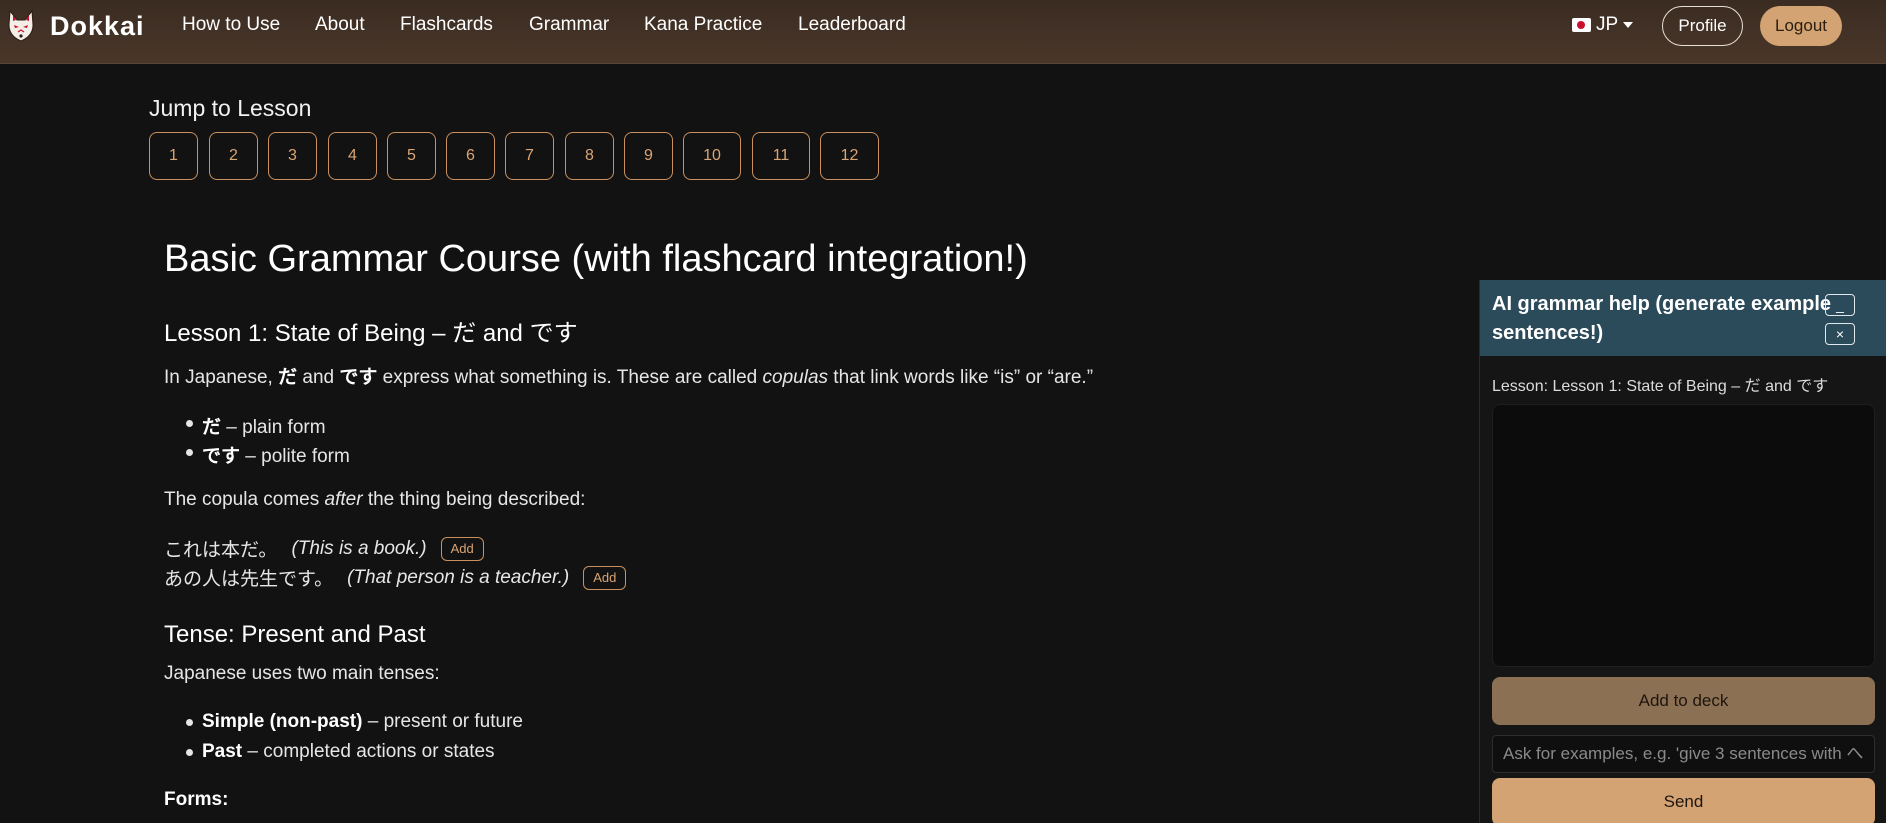  Describe the element at coordinates (849, 156) in the screenshot. I see `lesson-button-12: 12` at that location.